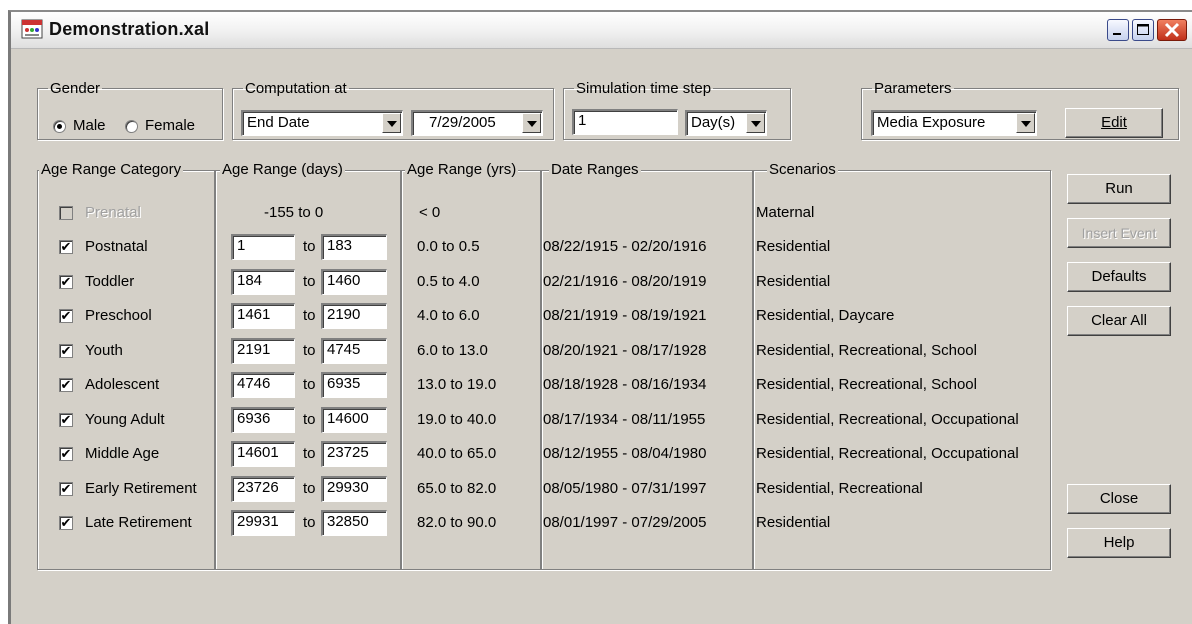 The image size is (1192, 624). I want to click on category-header: Age Range Category, so click(111, 169).